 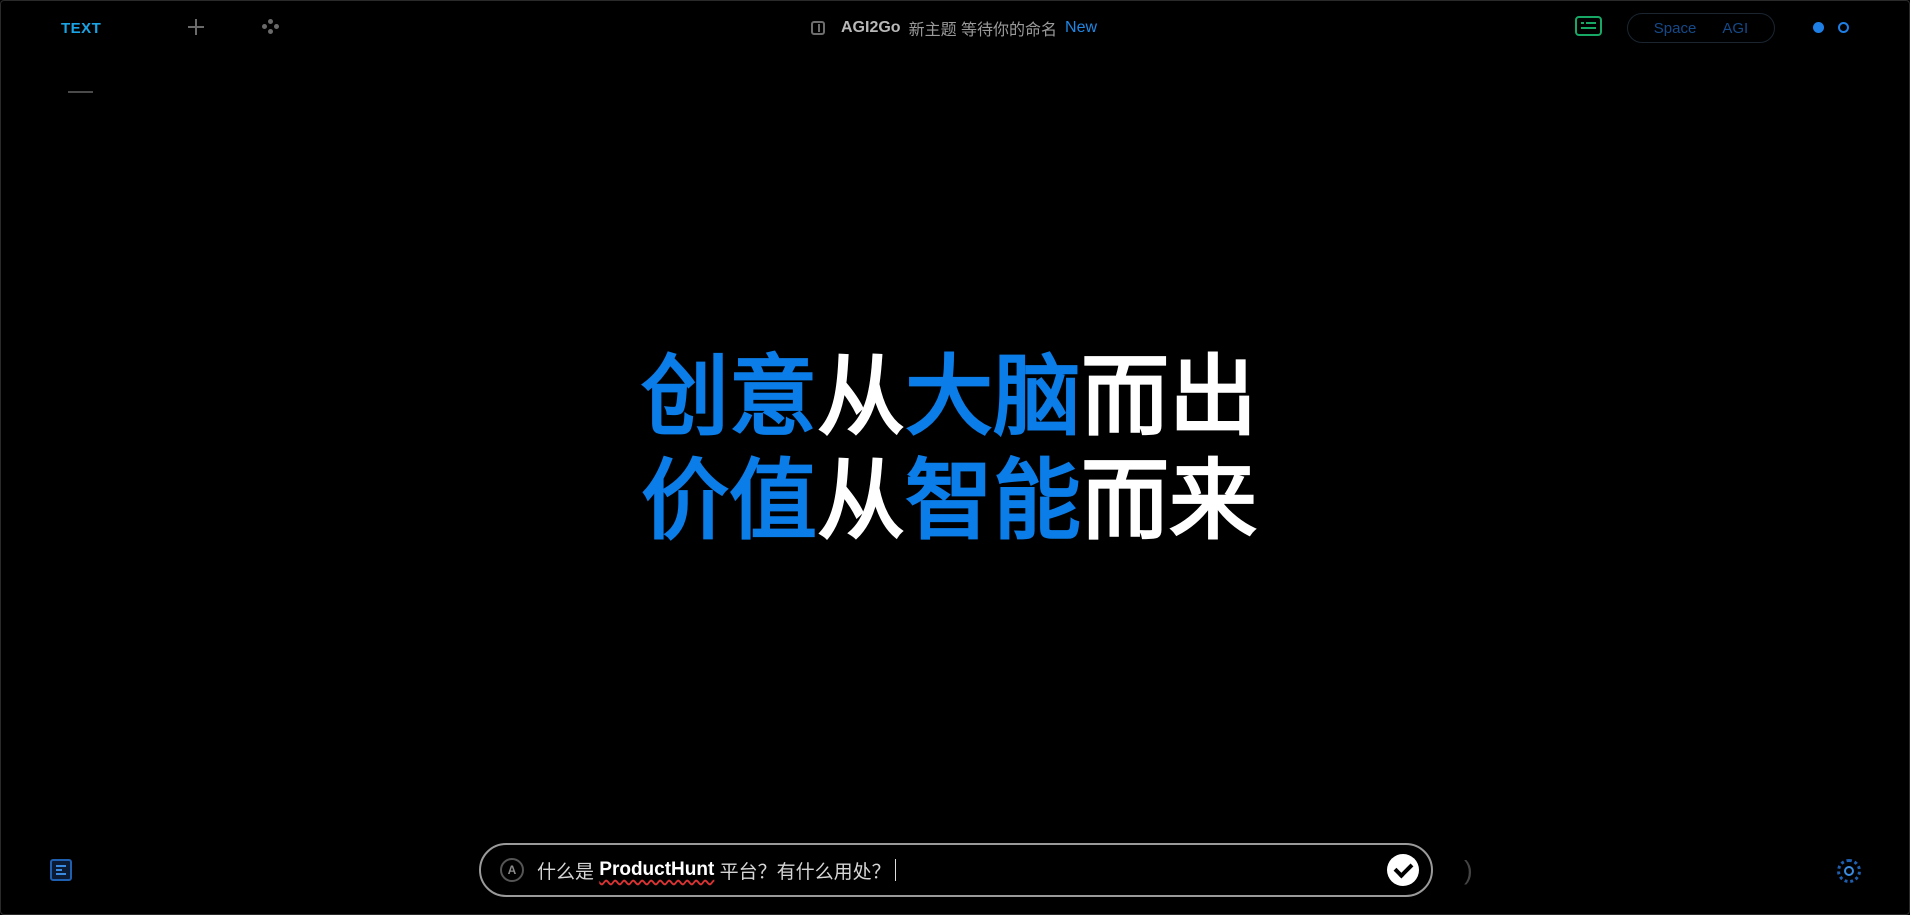 I want to click on app-name: AGI2Go, so click(x=871, y=27).